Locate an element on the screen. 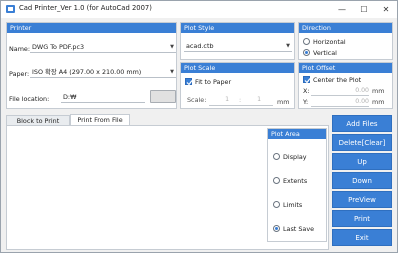 The image size is (398, 253). add-files-button: Add Files is located at coordinates (362, 123).